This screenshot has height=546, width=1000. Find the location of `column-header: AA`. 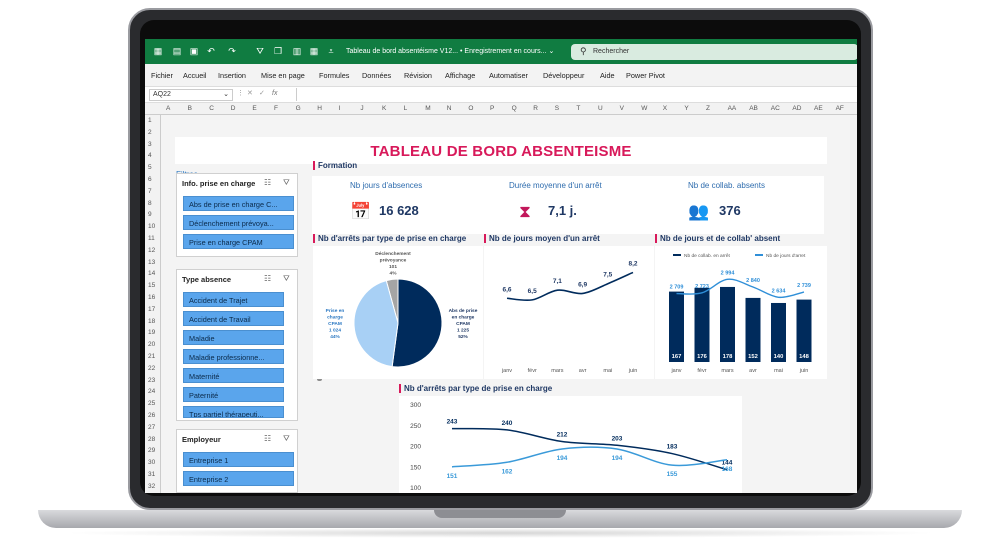

column-header: AA is located at coordinates (732, 108).